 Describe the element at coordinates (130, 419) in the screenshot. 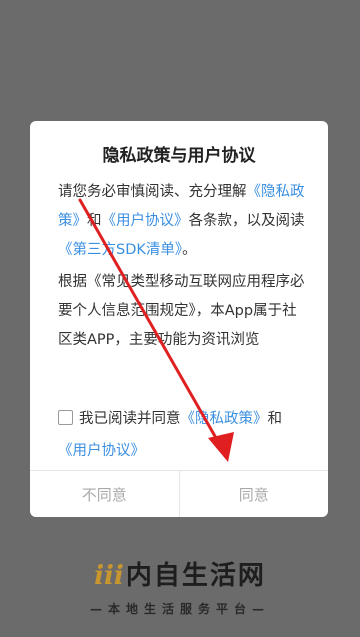

I see `agree-prefix: 我已阅读并同意` at that location.